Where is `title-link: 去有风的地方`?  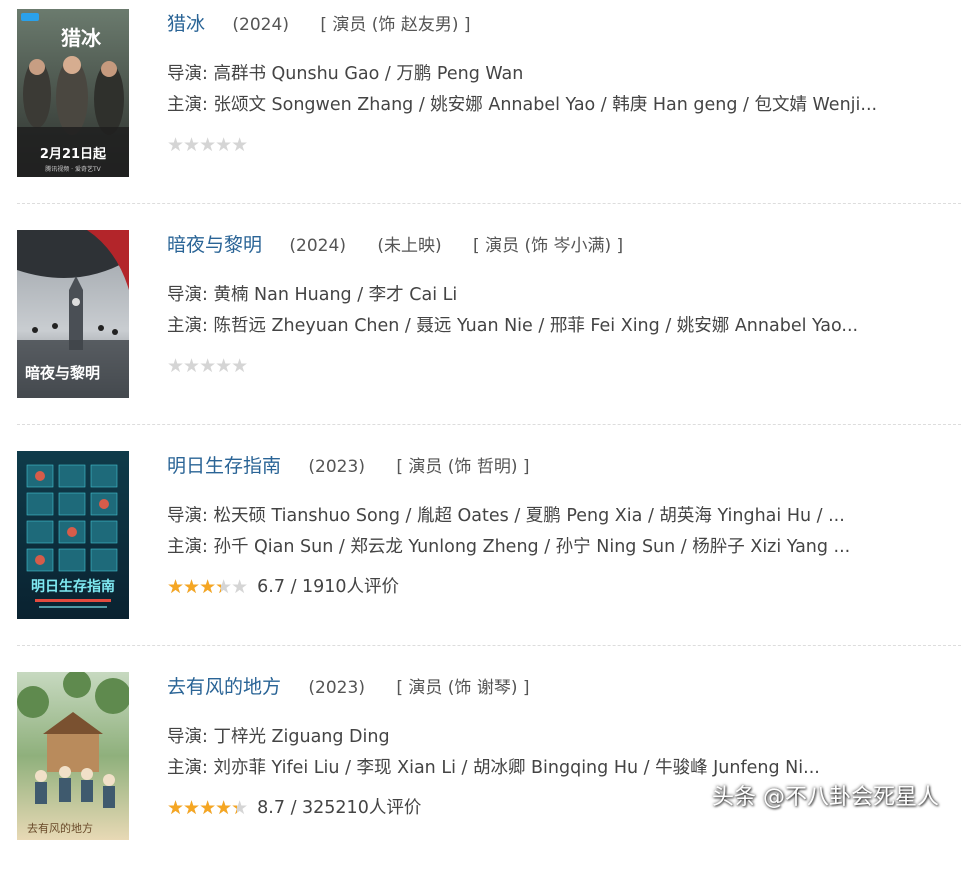 title-link: 去有风的地方 is located at coordinates (224, 687).